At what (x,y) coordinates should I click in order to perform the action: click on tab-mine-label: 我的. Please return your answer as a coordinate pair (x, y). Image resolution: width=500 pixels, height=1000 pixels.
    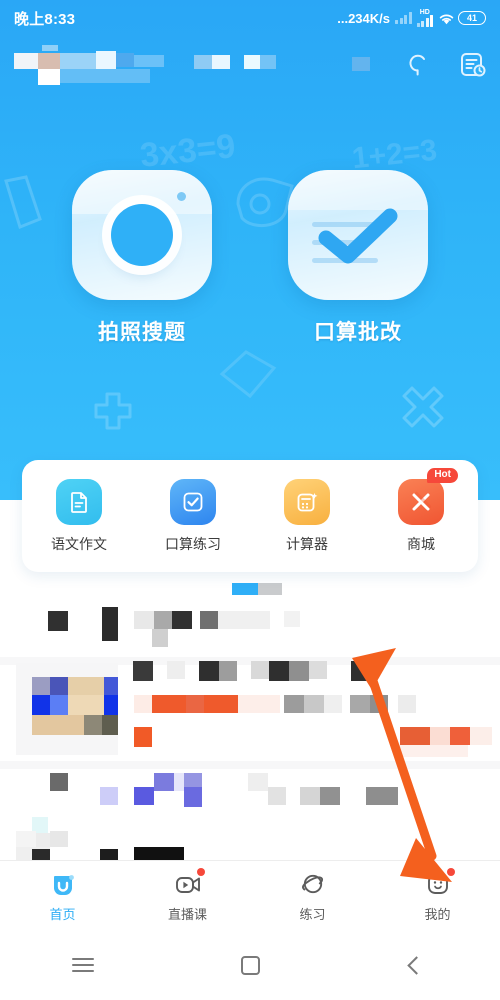
    Looking at the image, I should click on (437, 914).